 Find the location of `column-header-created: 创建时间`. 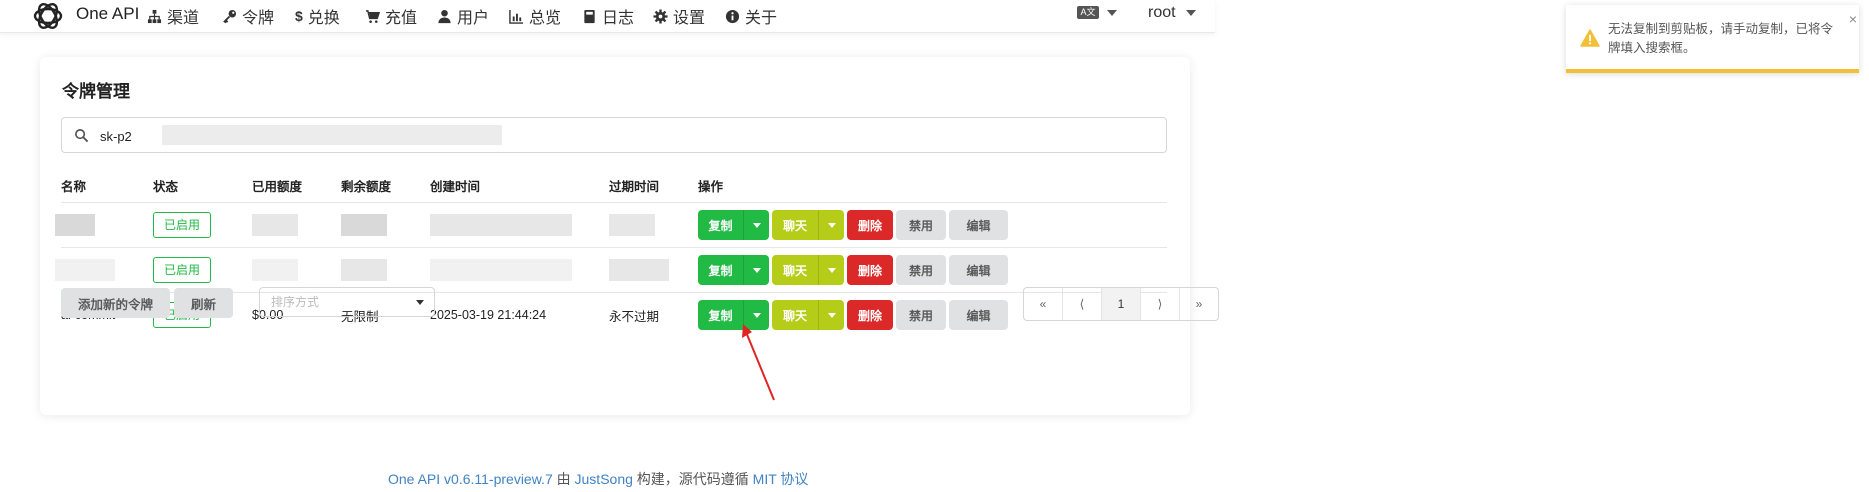

column-header-created: 创建时间 is located at coordinates (519, 186).